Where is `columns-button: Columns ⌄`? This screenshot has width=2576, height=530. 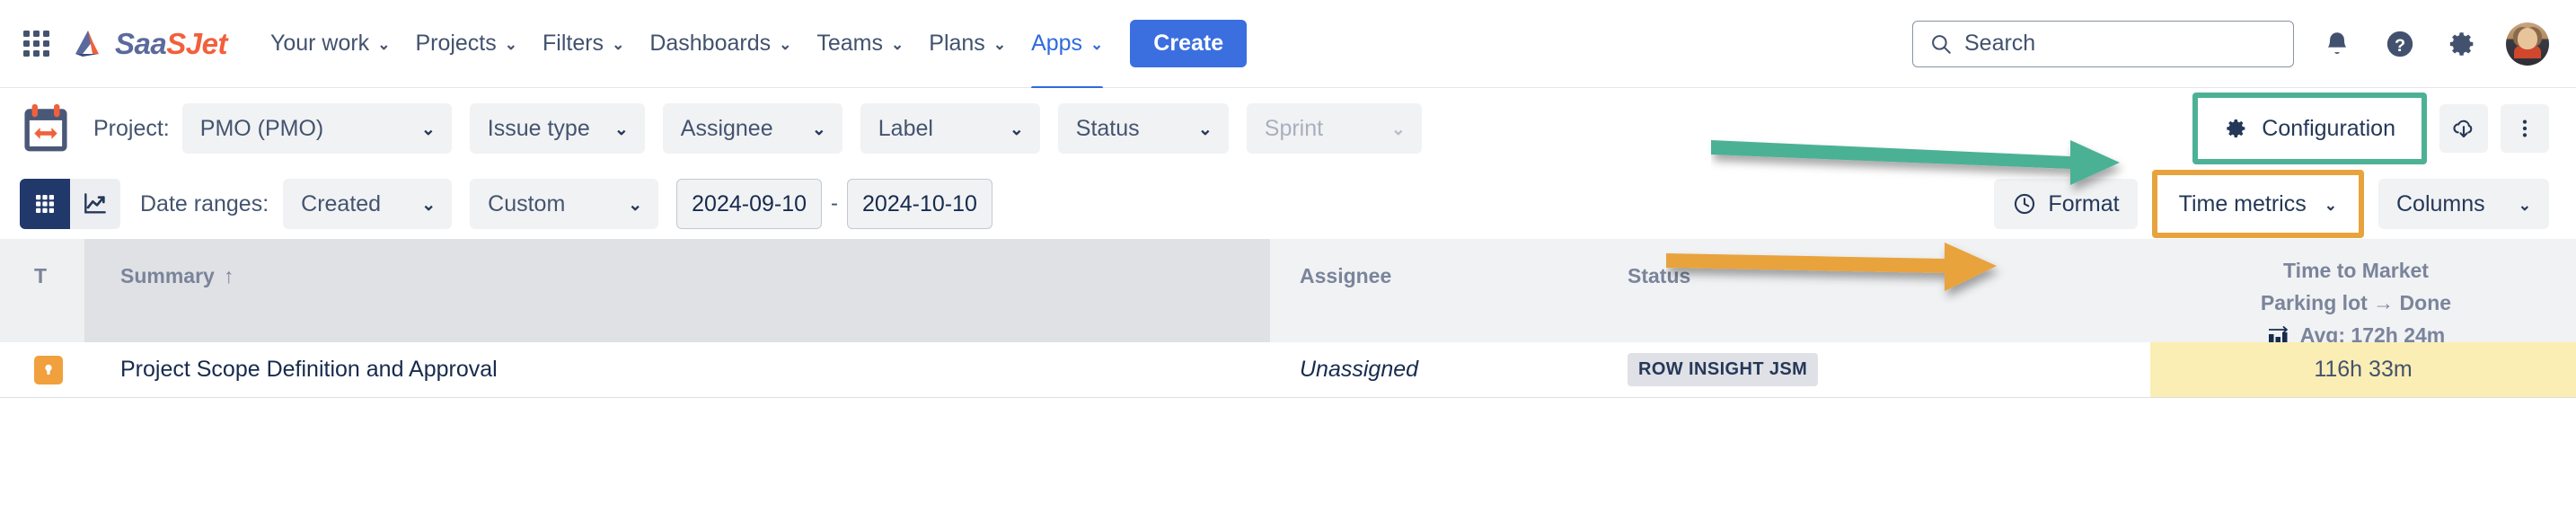
columns-button: Columns ⌄ is located at coordinates (2463, 204).